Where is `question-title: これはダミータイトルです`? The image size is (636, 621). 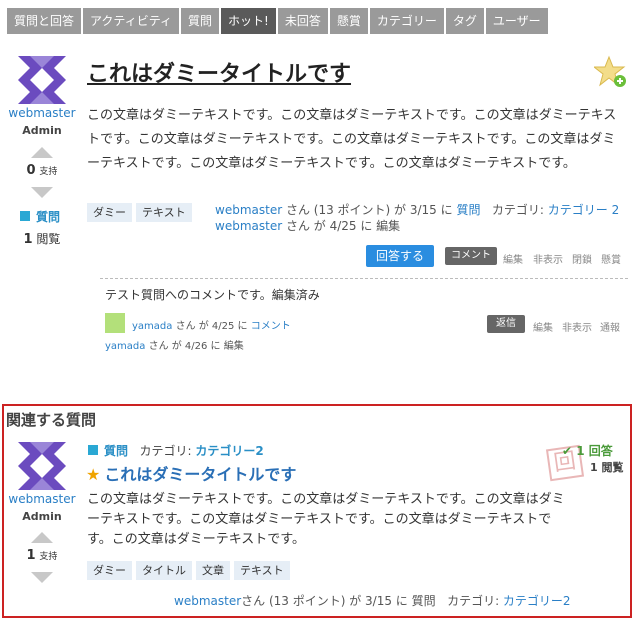 question-title: これはダミータイトルです is located at coordinates (219, 72).